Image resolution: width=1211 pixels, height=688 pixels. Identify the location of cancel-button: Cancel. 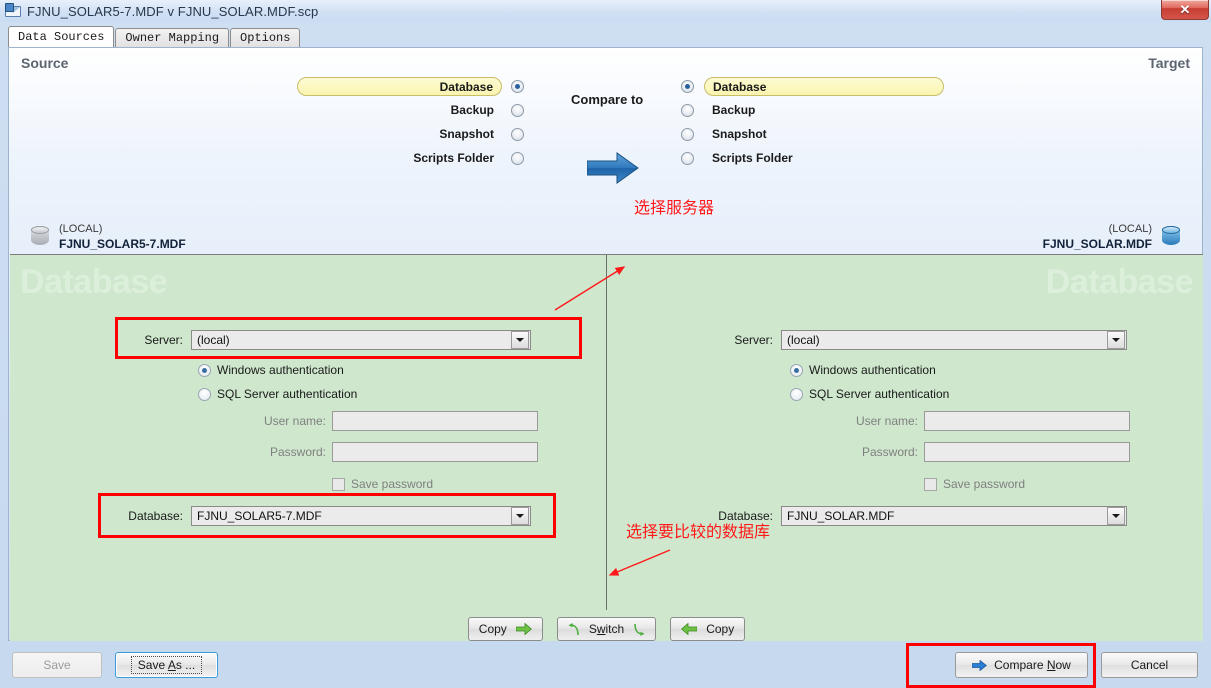
(1149, 665).